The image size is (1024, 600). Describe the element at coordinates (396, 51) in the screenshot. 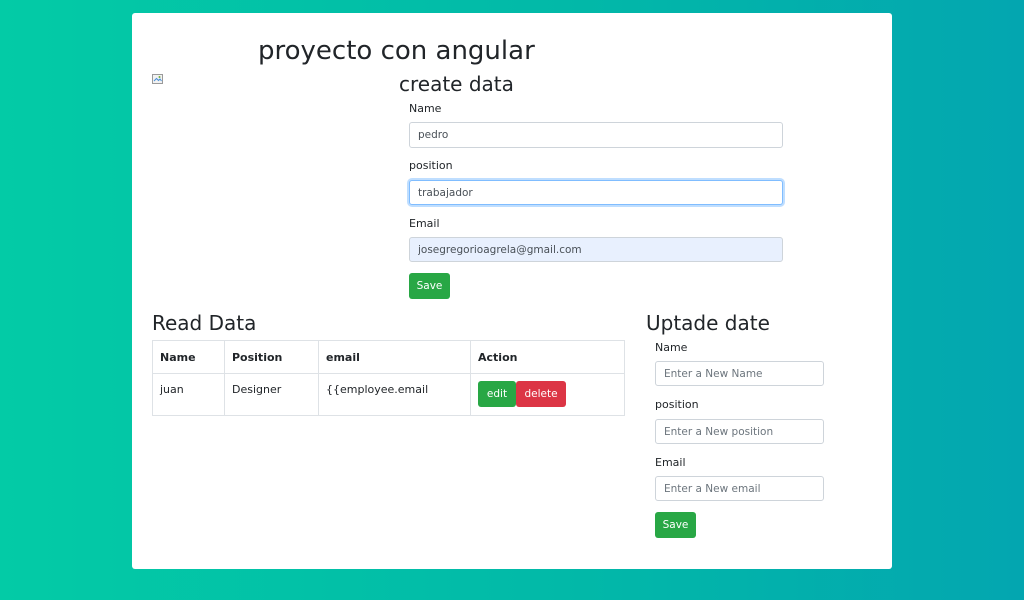

I see `page-title: proyecto con angular` at that location.